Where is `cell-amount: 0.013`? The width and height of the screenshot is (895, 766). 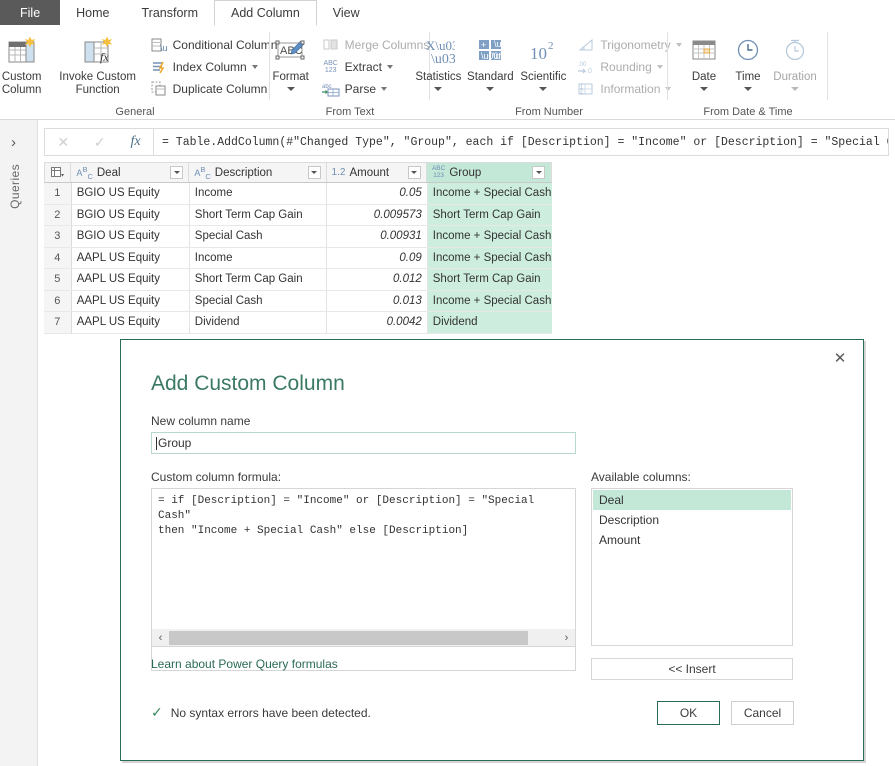
cell-amount: 0.013 is located at coordinates (377, 300).